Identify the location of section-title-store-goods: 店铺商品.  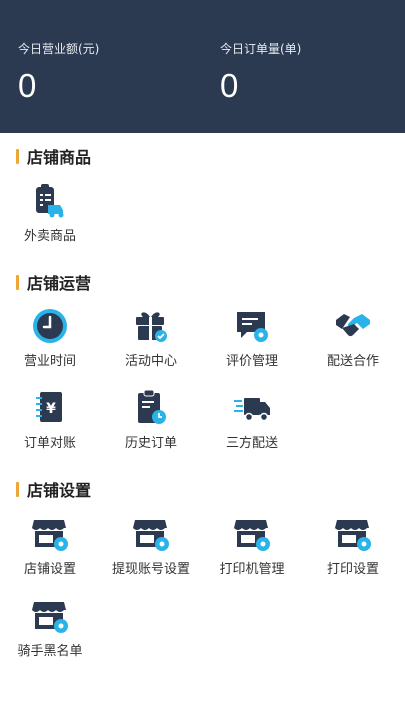
(54, 157).